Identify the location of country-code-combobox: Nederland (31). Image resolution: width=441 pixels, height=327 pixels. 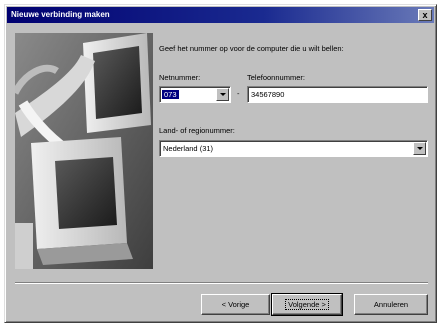
(293, 148).